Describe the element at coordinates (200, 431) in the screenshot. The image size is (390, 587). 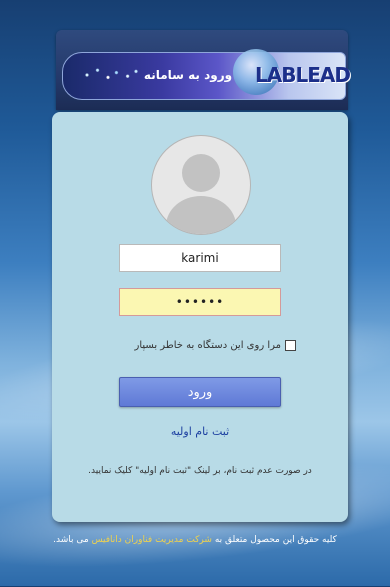
I see `register-link: ثبت نام اولیه` at that location.